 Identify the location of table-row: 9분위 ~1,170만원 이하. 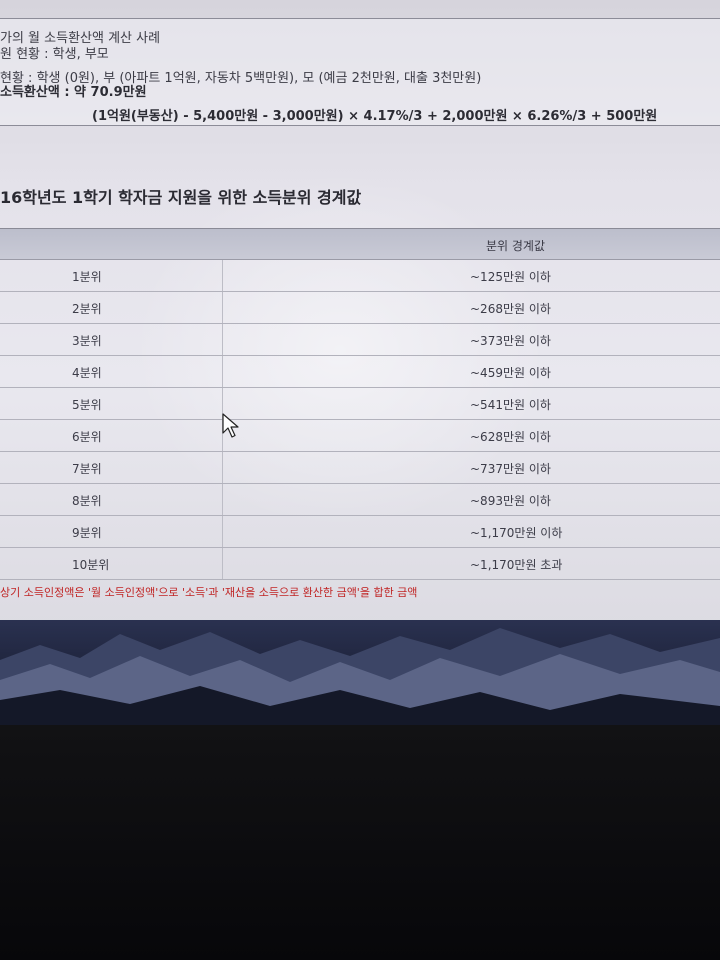
(360, 532).